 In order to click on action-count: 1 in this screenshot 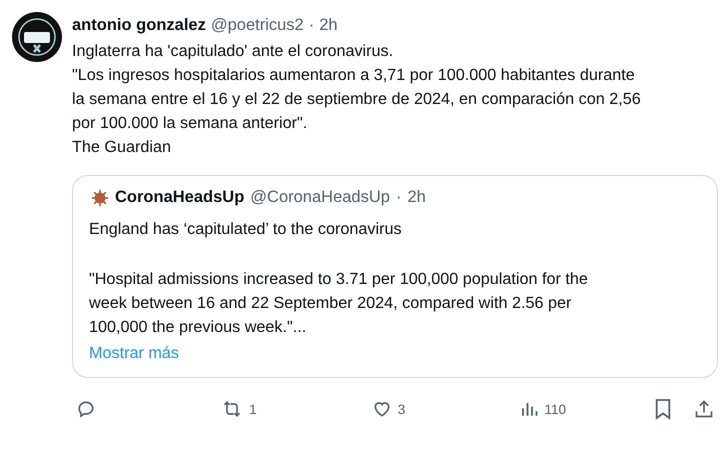, I will do `click(253, 409)`.